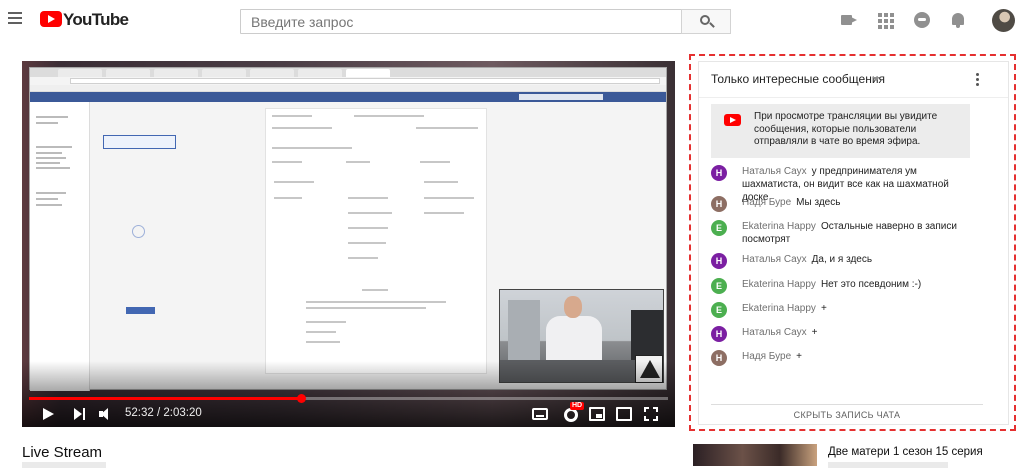 This screenshot has height=468, width=1024. I want to click on apps-icon, so click(886, 21).